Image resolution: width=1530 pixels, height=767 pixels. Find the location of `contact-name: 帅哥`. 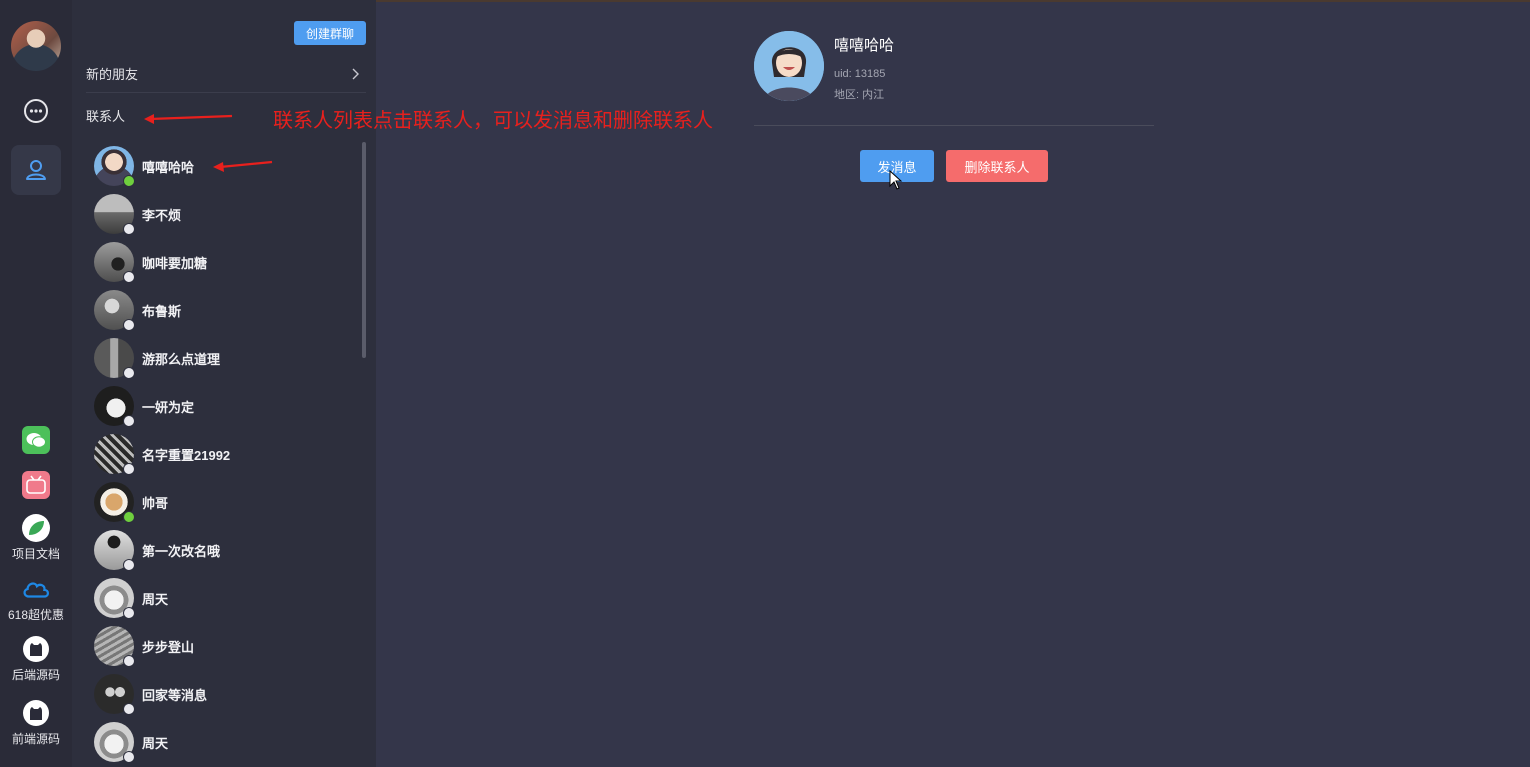

contact-name: 帅哥 is located at coordinates (155, 503).